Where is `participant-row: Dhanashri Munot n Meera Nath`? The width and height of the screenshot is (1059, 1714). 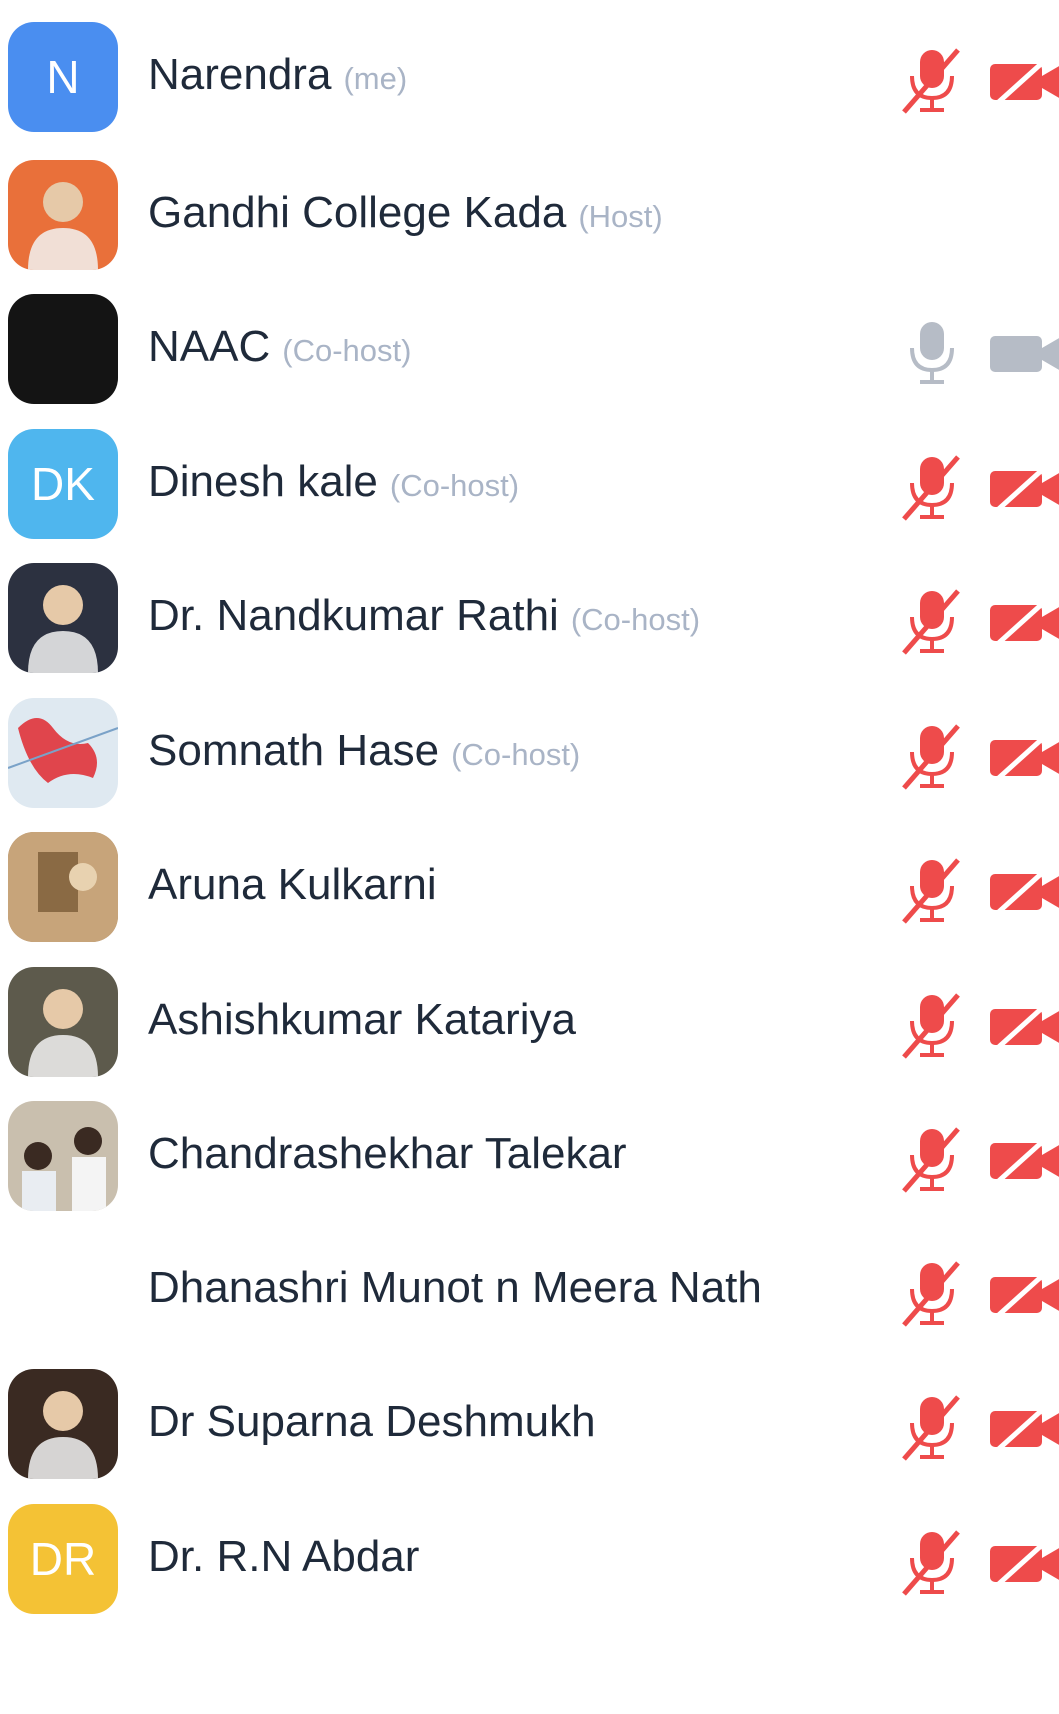 participant-row: Dhanashri Munot n Meera Nath is located at coordinates (529, 1294).